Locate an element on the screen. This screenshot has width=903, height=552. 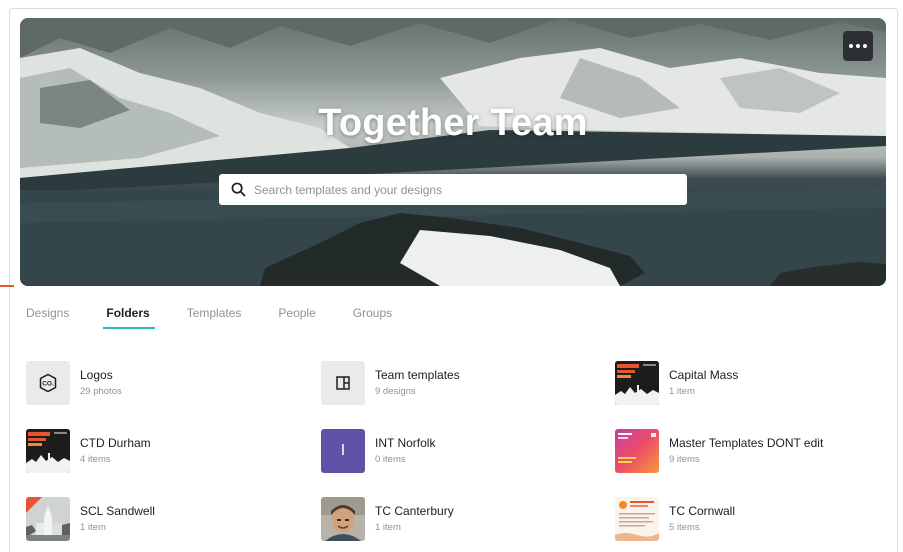
folder-scl-sandwell: SCL Sandwell 1 item is located at coordinates (90, 519).